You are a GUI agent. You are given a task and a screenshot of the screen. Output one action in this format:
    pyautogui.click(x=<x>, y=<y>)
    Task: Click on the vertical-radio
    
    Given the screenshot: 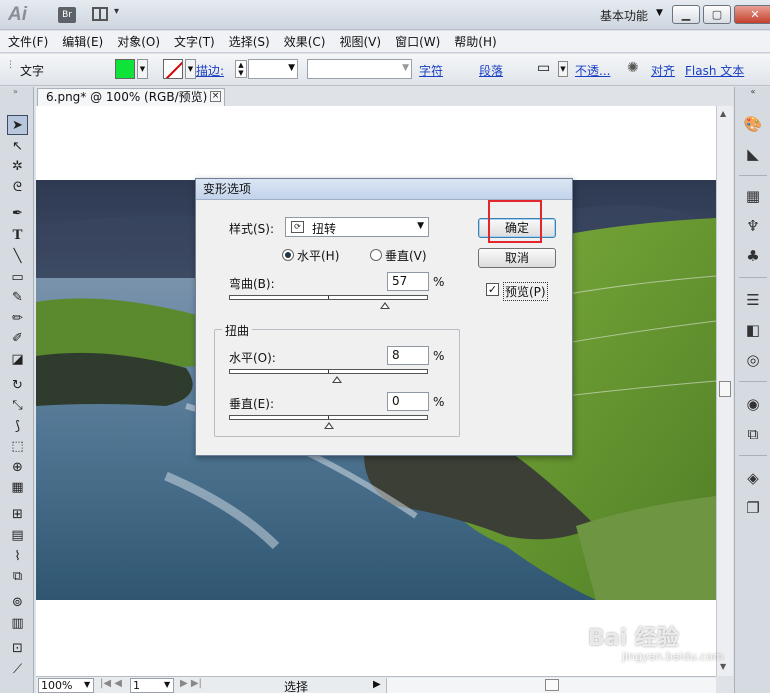 What is the action you would take?
    pyautogui.click(x=376, y=255)
    